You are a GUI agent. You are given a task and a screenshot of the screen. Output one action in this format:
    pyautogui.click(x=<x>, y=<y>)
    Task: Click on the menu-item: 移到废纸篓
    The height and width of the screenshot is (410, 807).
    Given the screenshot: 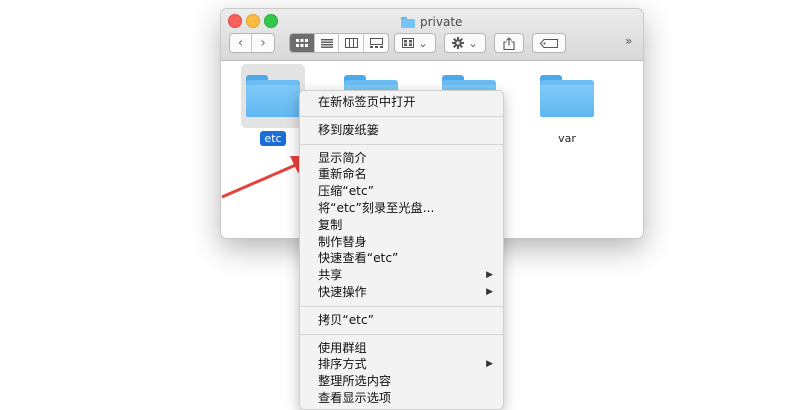 What is the action you would take?
    pyautogui.click(x=401, y=130)
    